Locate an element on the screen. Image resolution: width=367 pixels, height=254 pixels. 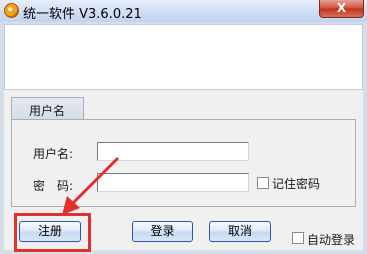
tab-username-label: 用户名 is located at coordinates (47, 111).